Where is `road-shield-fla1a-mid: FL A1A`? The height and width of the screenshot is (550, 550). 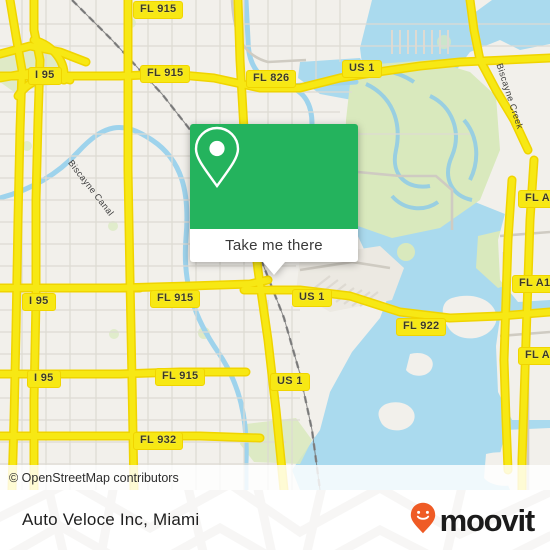
road-shield-fla1a-mid: FL A1A is located at coordinates (531, 284).